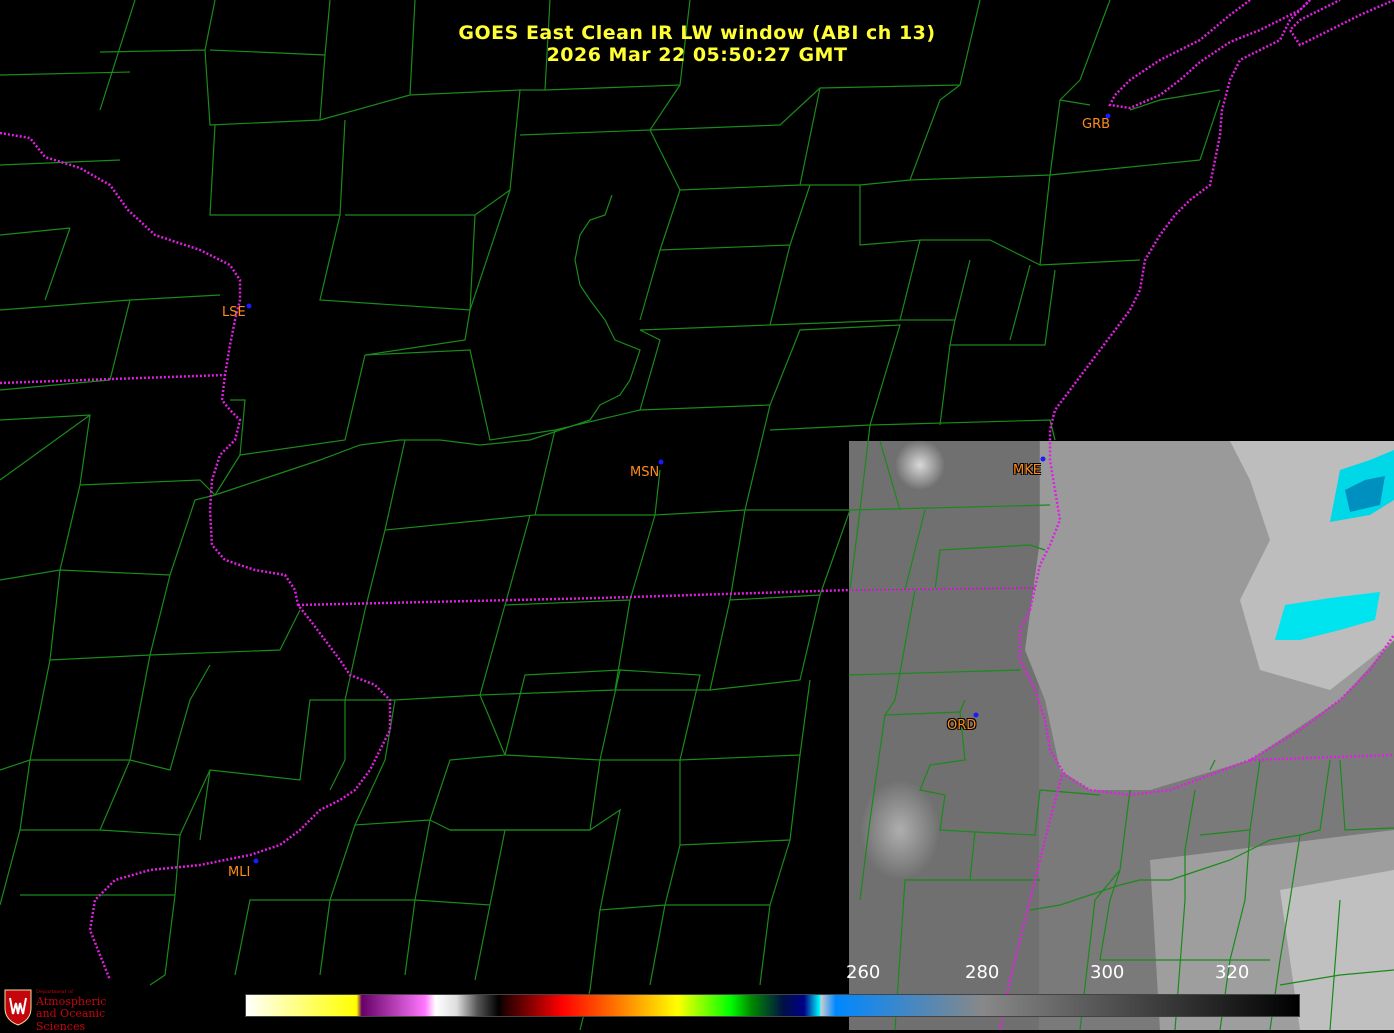 This screenshot has height=1033, width=1394. I want to click on station-label-lse: LSE, so click(234, 312).